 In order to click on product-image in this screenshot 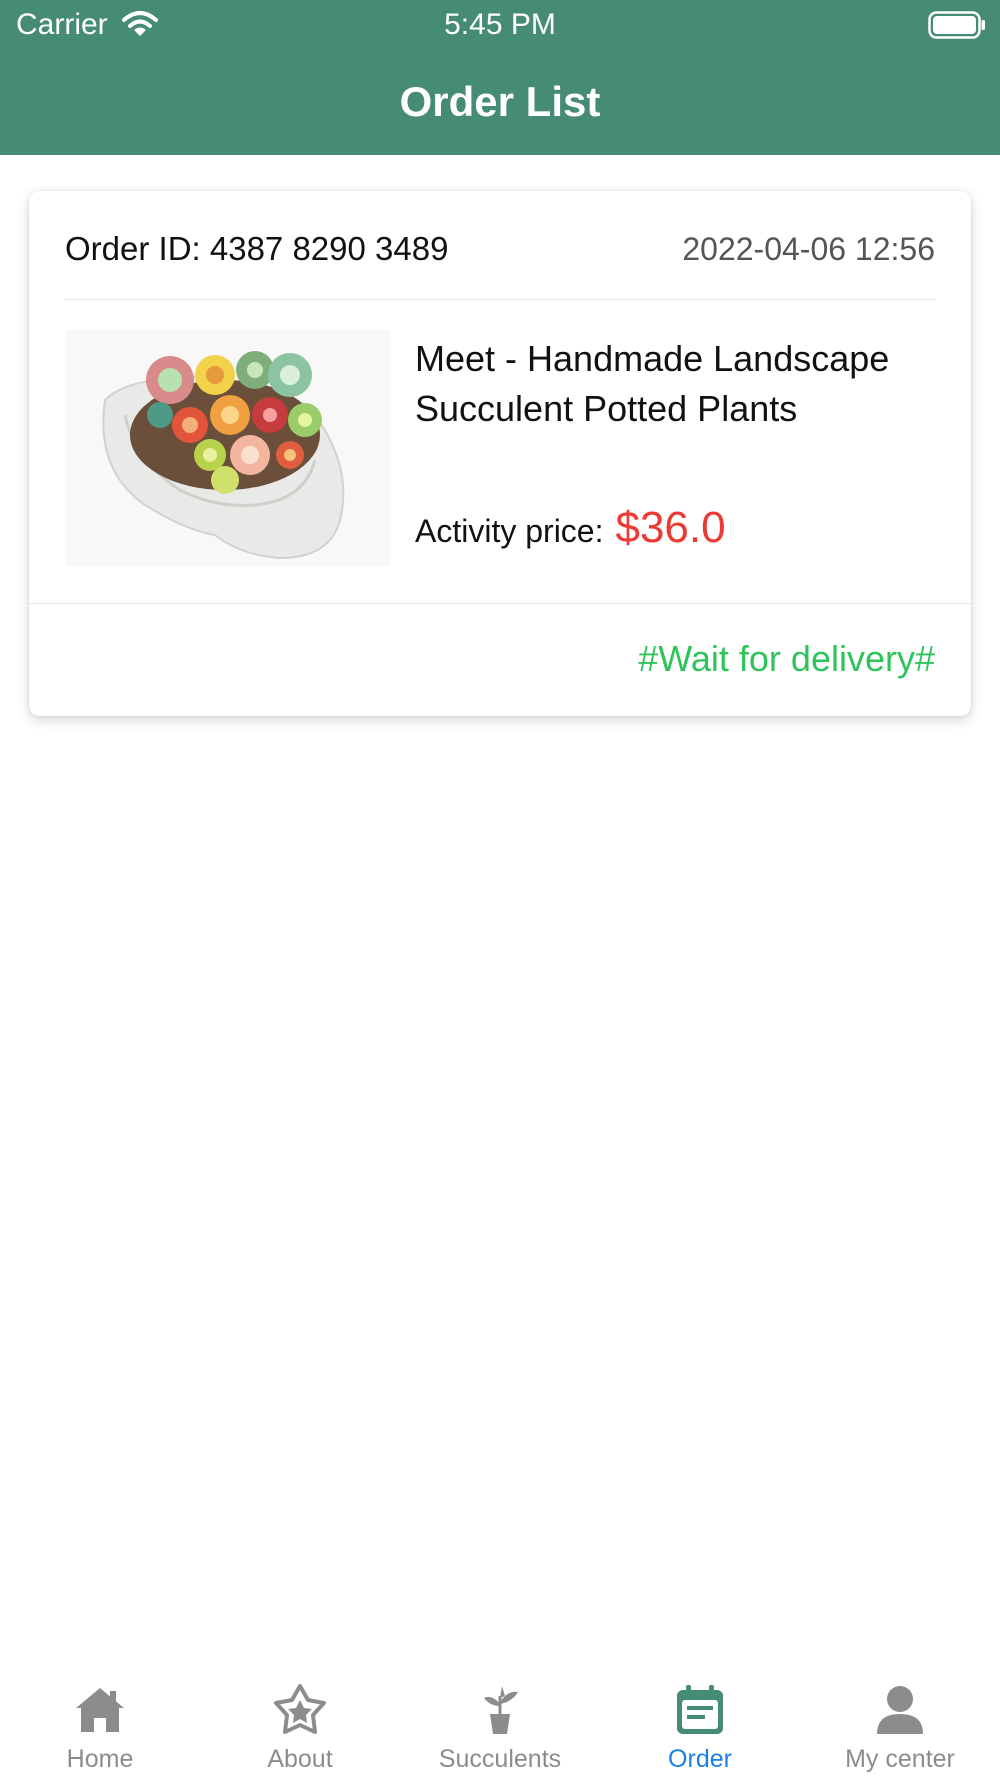, I will do `click(228, 448)`.